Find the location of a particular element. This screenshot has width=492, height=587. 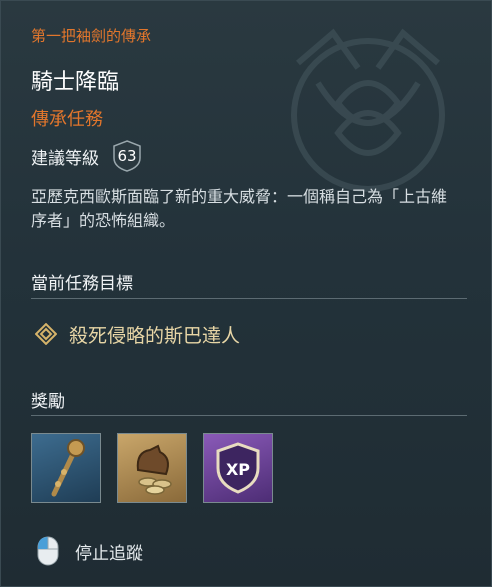

level-badge: 63 is located at coordinates (127, 156).